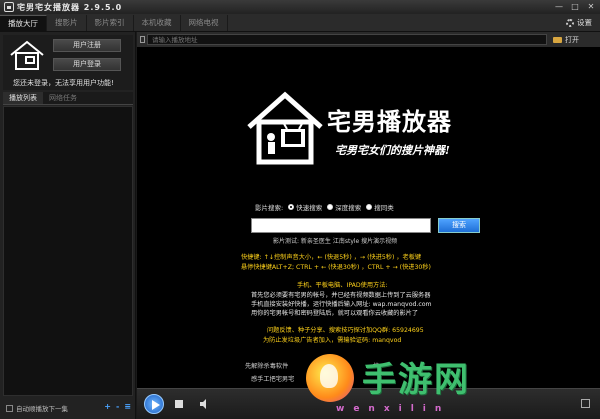 Image resolution: width=600 pixels, height=419 pixels. Describe the element at coordinates (345, 330) in the screenshot. I see `feedback-line-1: 问题反馈、种子分享、搜索技巧探讨加QQ群: 65924695` at that location.